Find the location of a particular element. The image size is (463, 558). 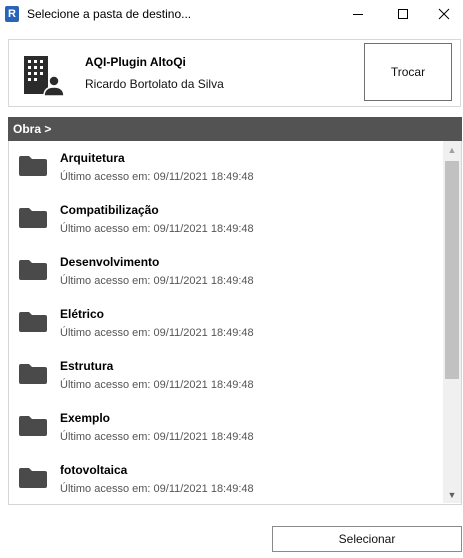

folder-name: Arquitetura is located at coordinates (92, 158).